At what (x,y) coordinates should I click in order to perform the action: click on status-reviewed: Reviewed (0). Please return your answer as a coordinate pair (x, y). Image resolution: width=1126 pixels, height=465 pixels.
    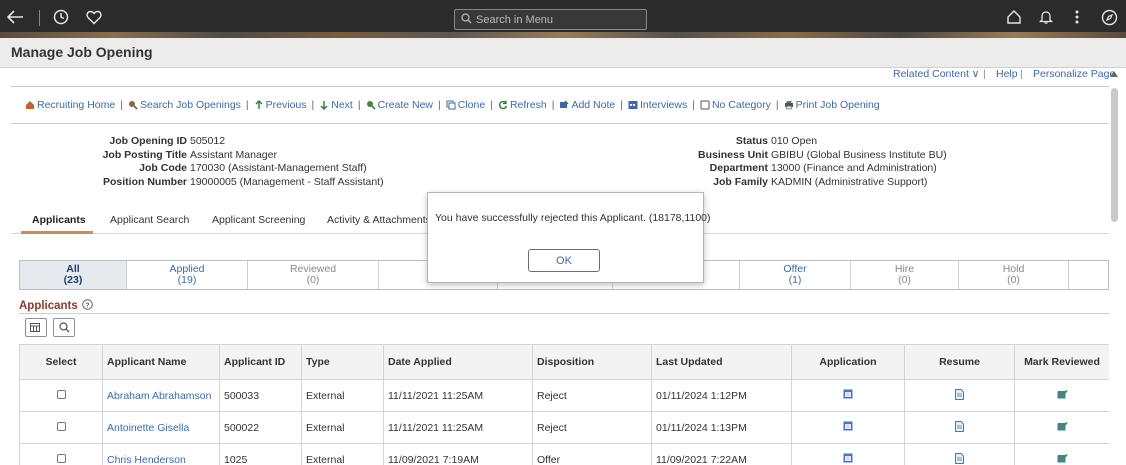
    Looking at the image, I should click on (313, 275).